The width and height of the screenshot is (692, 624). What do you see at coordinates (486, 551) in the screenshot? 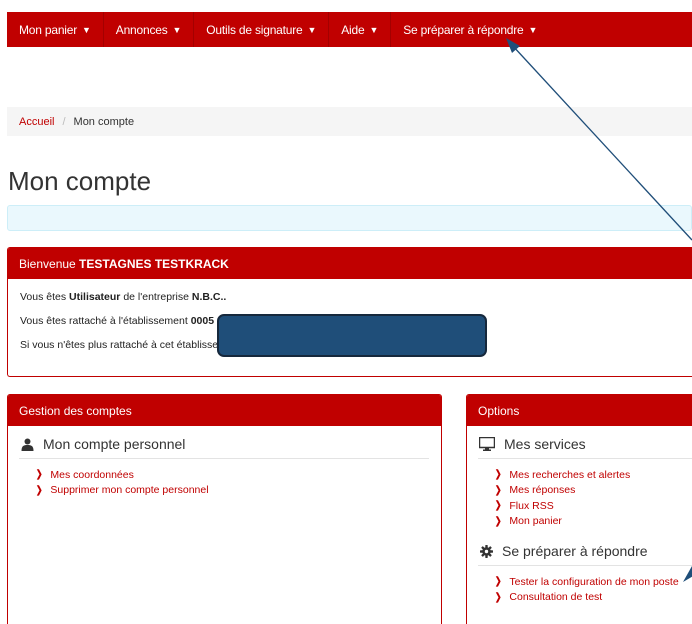
I see `gear-icon` at bounding box center [486, 551].